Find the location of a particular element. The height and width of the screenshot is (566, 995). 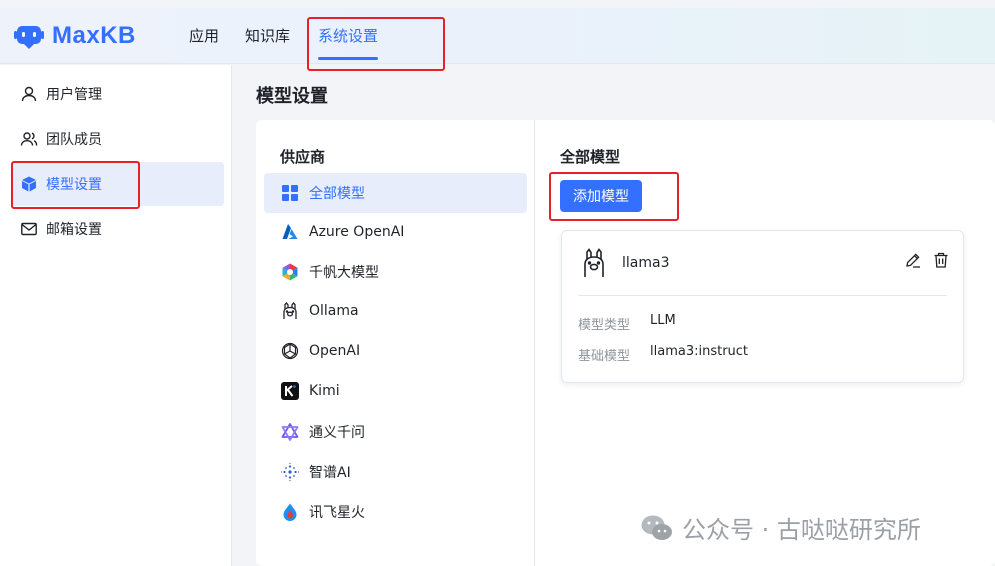

cube-icon is located at coordinates (29, 184).